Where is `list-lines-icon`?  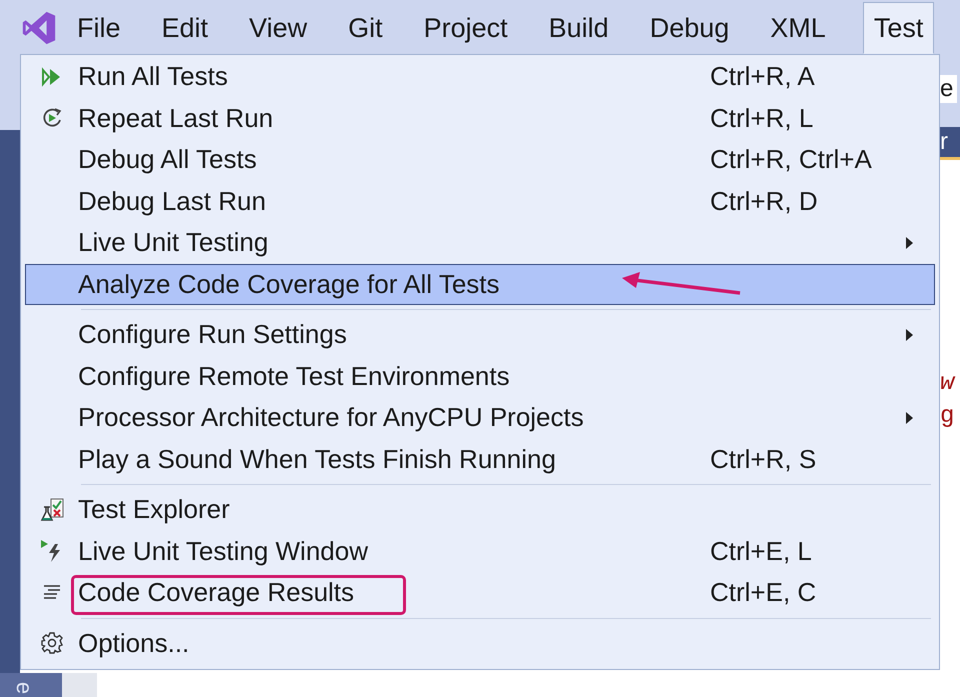
list-lines-icon is located at coordinates (52, 593).